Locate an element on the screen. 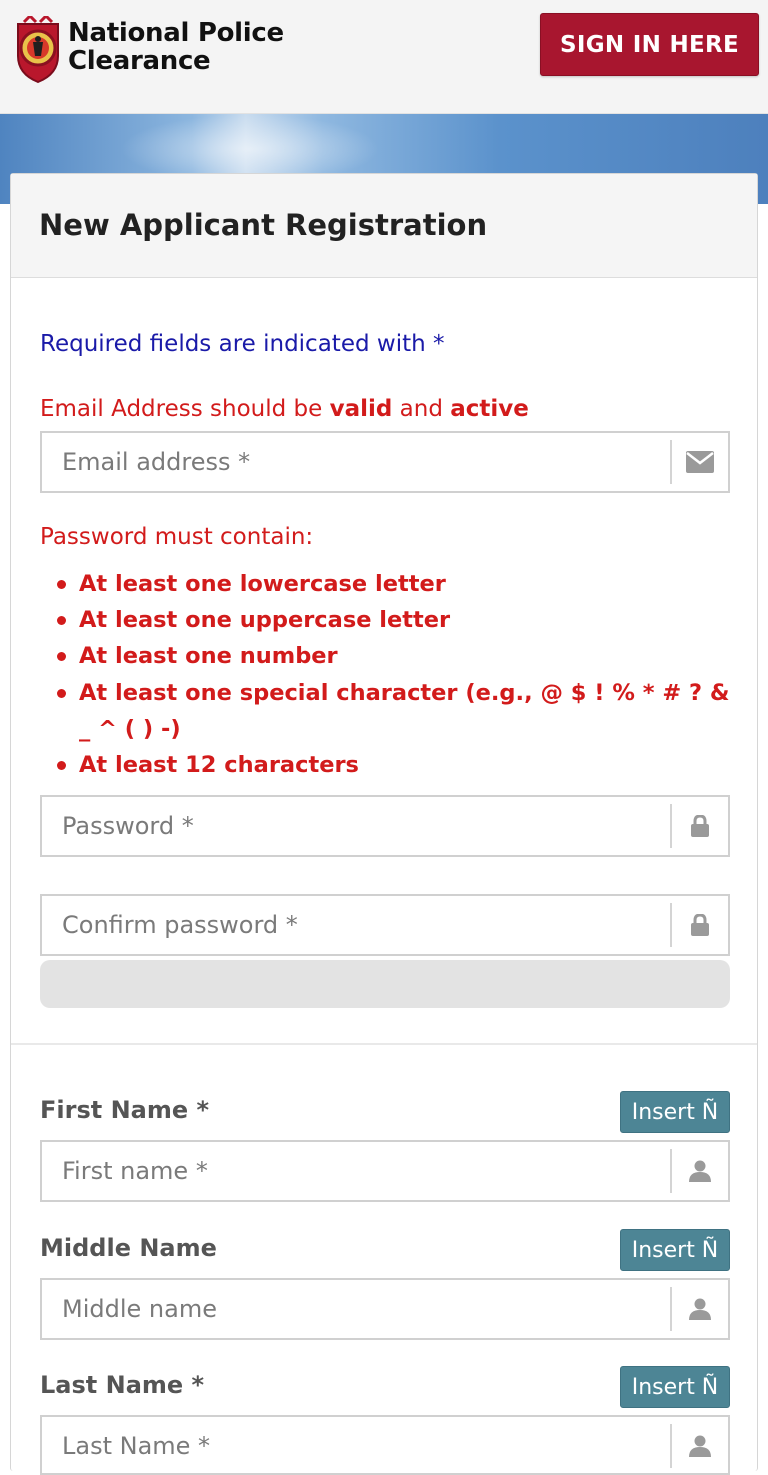 This screenshot has height=1475, width=768. password-placeholder: Password * is located at coordinates (128, 826).